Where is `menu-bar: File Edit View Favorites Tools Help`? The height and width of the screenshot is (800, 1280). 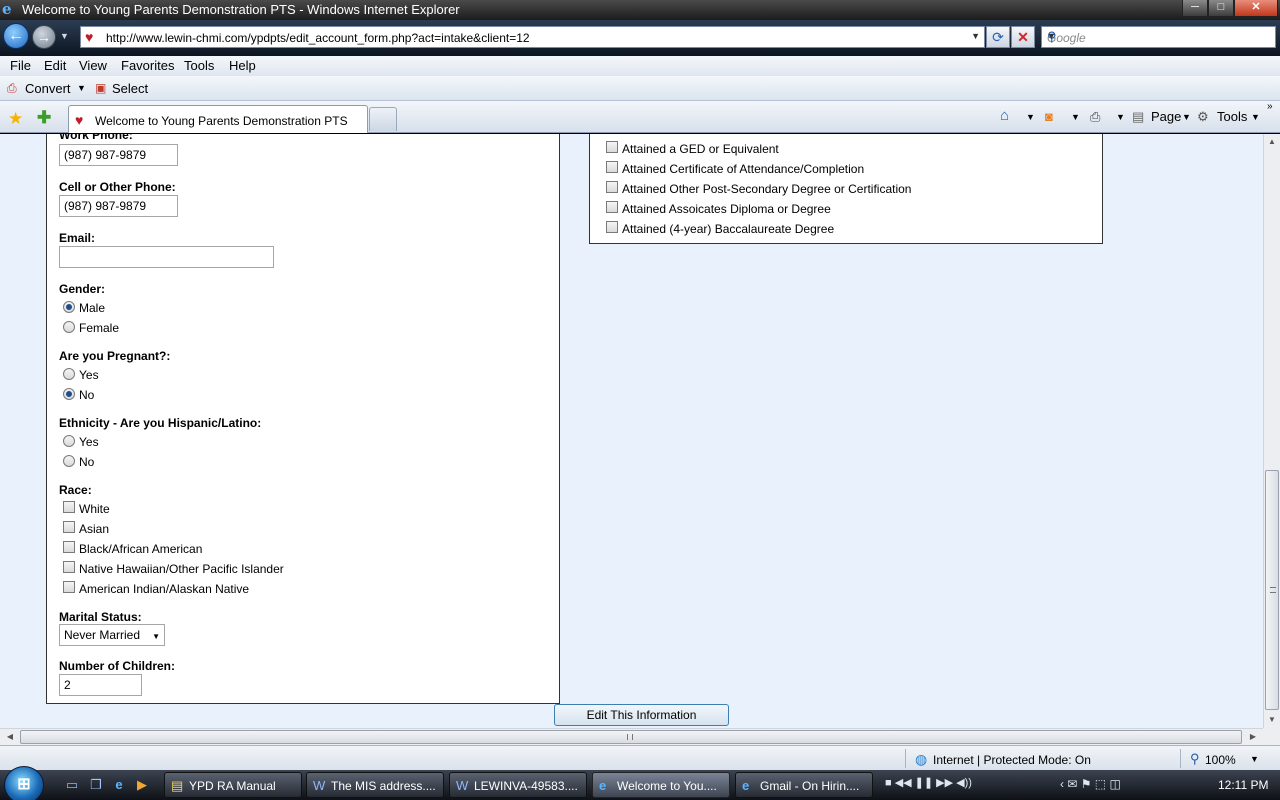
menu-bar: File Edit View Favorites Tools Help is located at coordinates (640, 66).